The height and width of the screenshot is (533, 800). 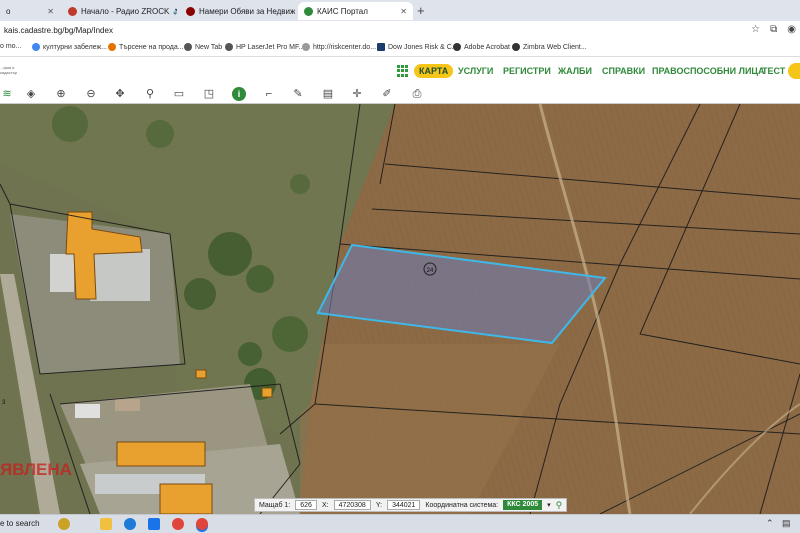 What do you see at coordinates (462, 505) in the screenshot?
I see `crs-label: Координатна система:` at bounding box center [462, 505].